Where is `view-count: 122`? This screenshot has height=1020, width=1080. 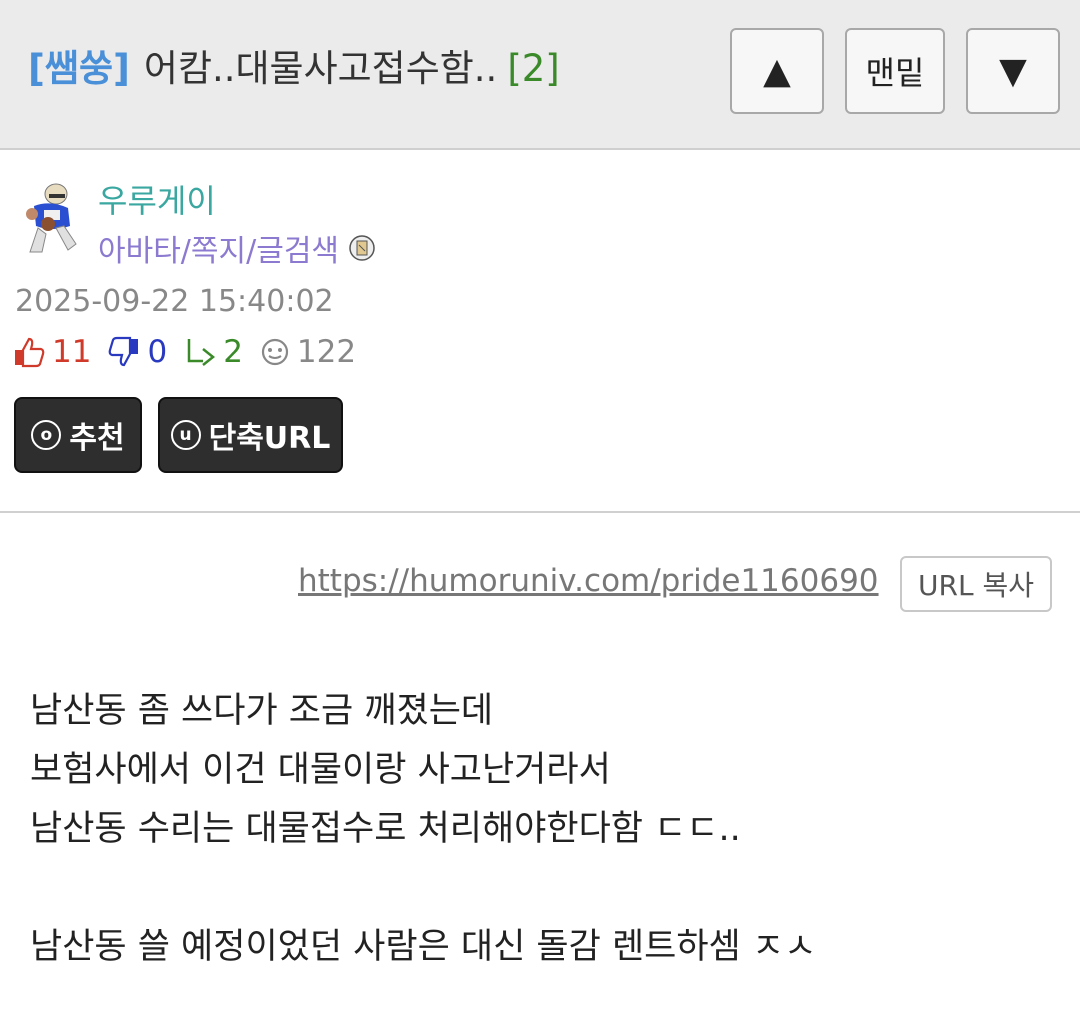 view-count: 122 is located at coordinates (326, 352).